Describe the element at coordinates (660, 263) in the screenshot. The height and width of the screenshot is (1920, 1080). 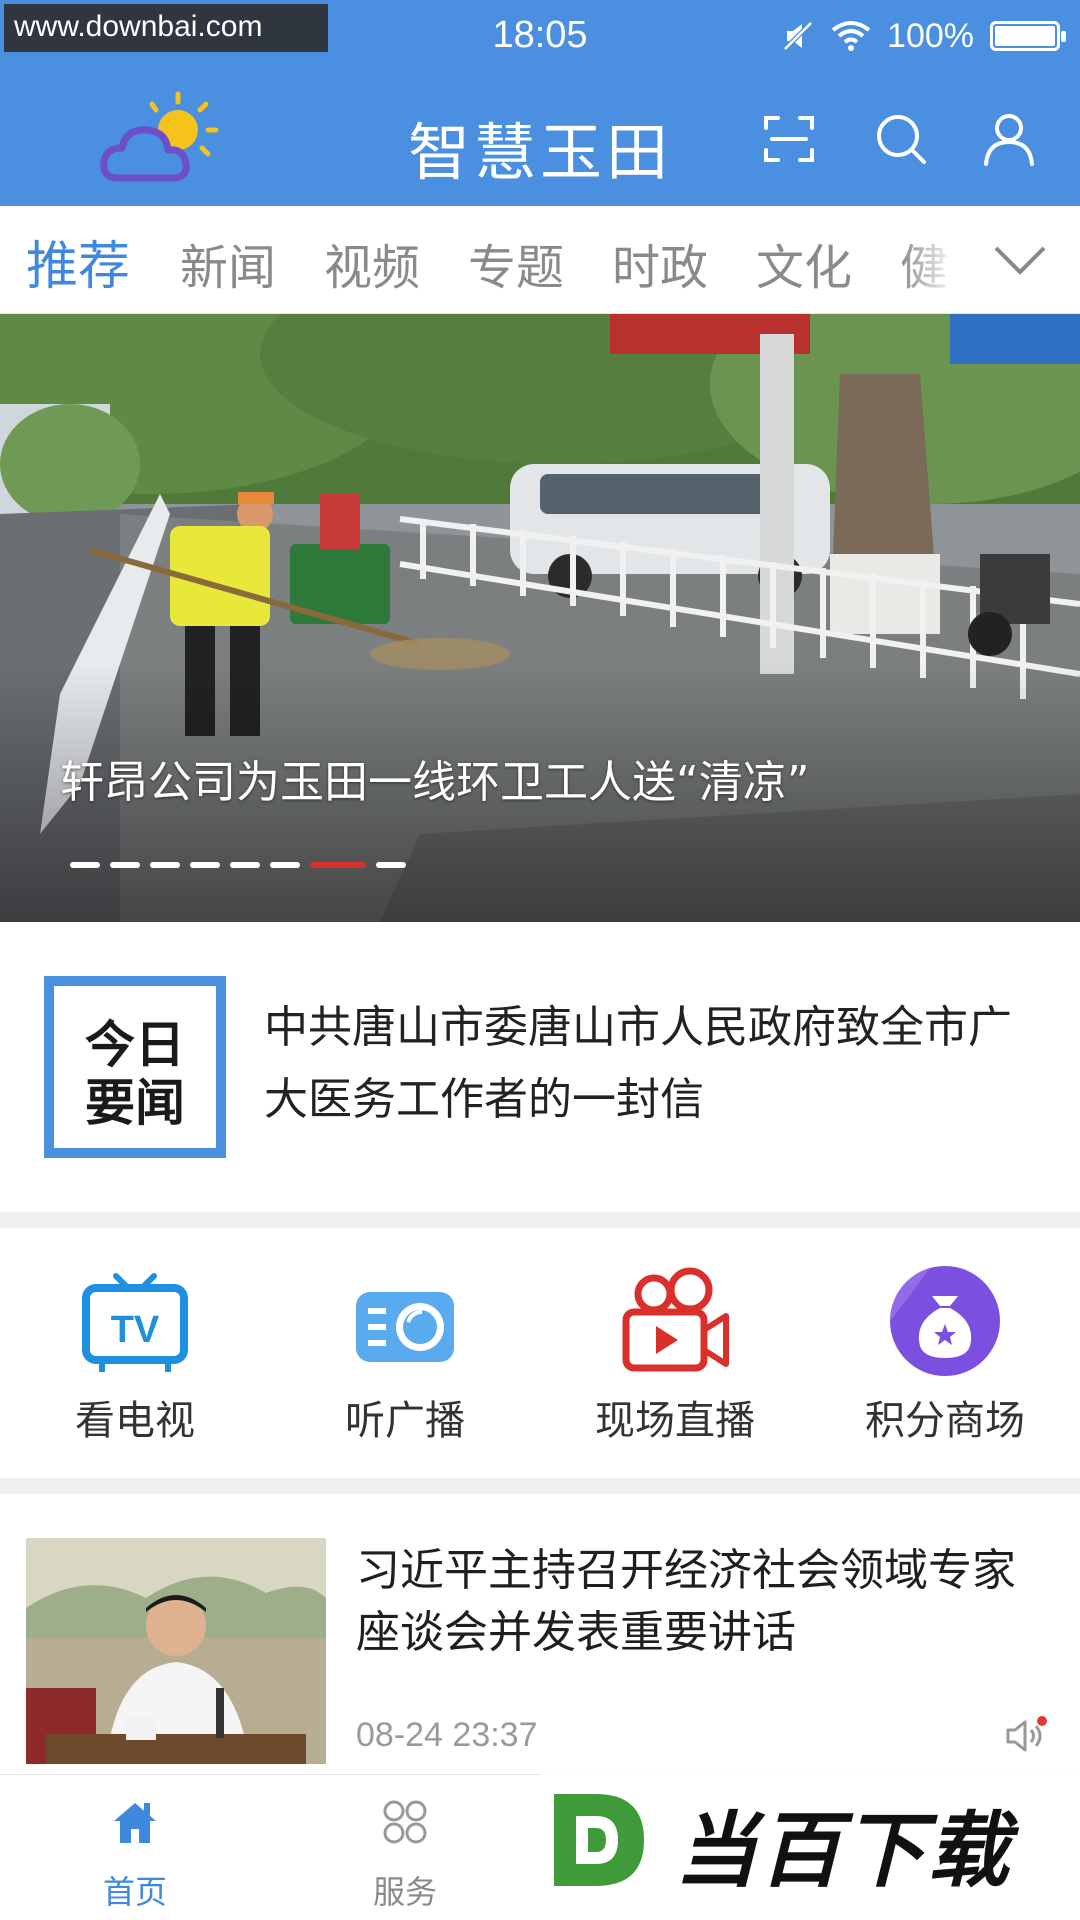
I see `tab-politics: 时政` at that location.